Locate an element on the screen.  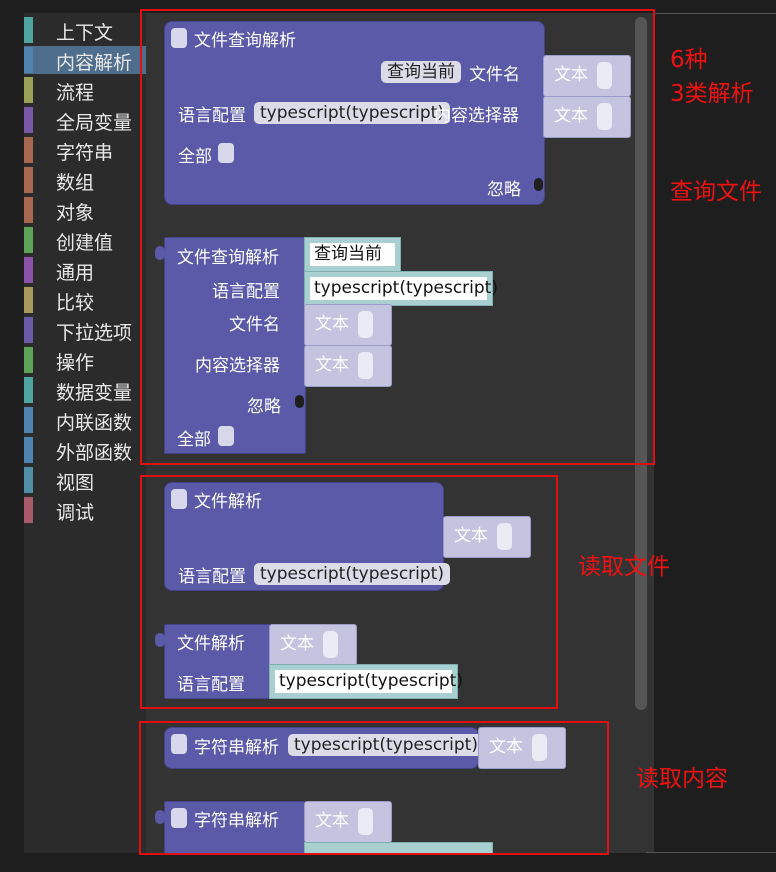
category-content-parse: 内容解析 is located at coordinates (85, 60).